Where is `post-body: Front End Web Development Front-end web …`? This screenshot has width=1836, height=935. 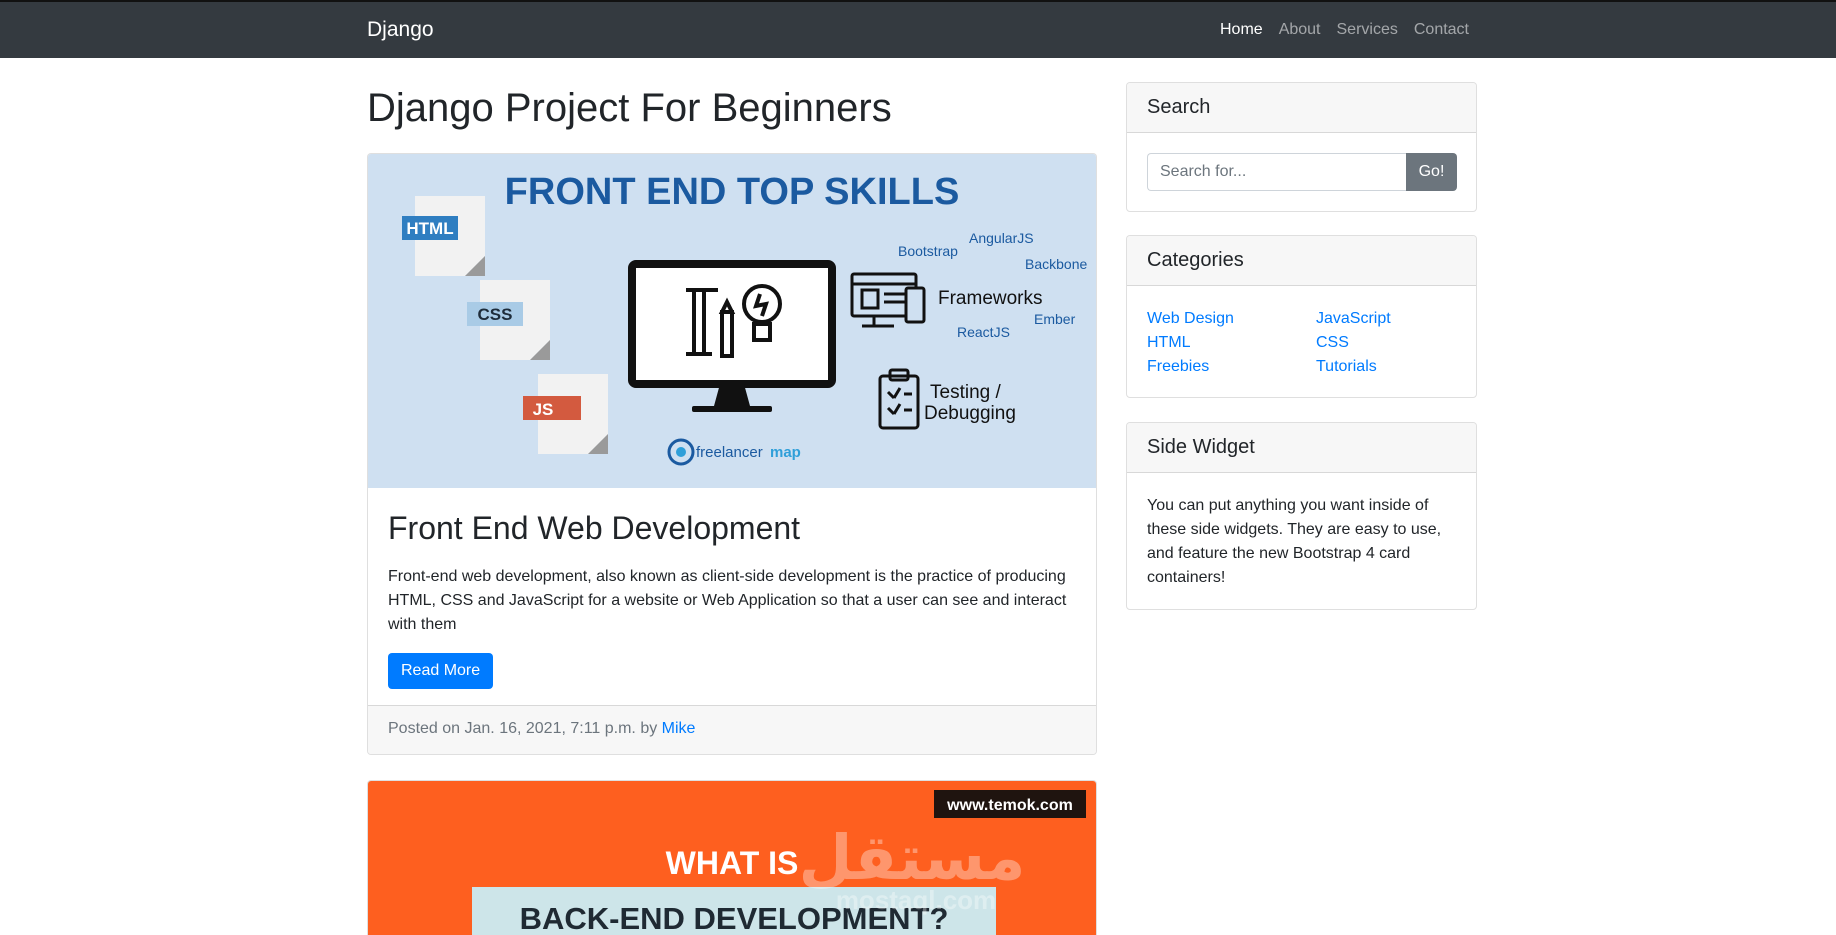
post-body: Front End Web Development Front-end web … is located at coordinates (733, 599).